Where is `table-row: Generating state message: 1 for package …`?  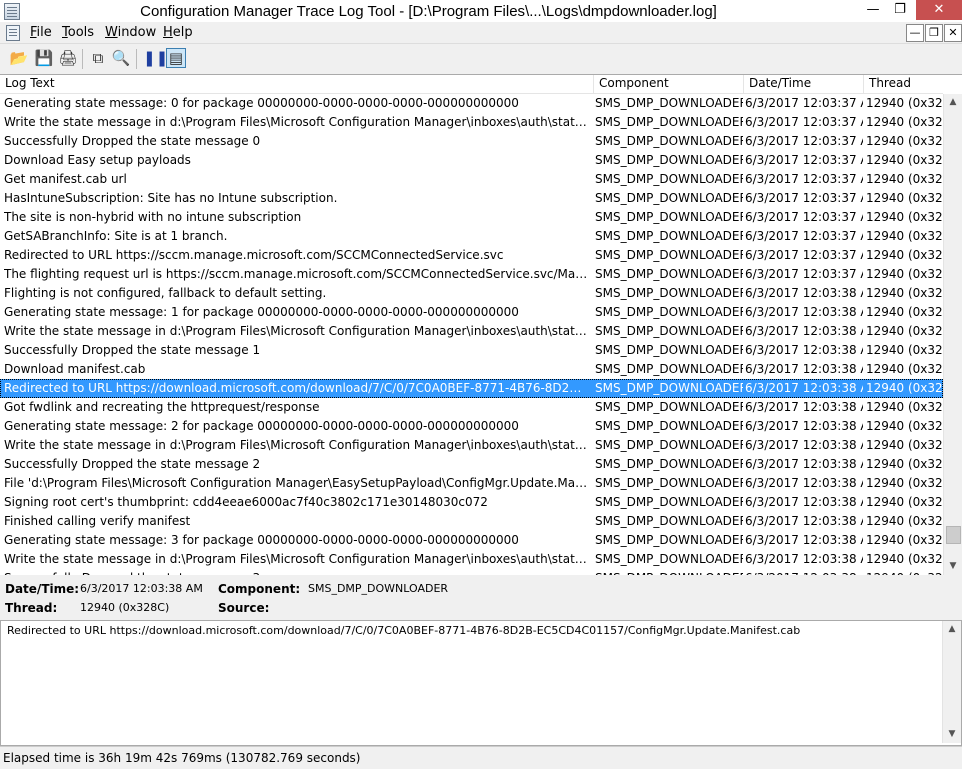 table-row: Generating state message: 1 for package … is located at coordinates (471, 312).